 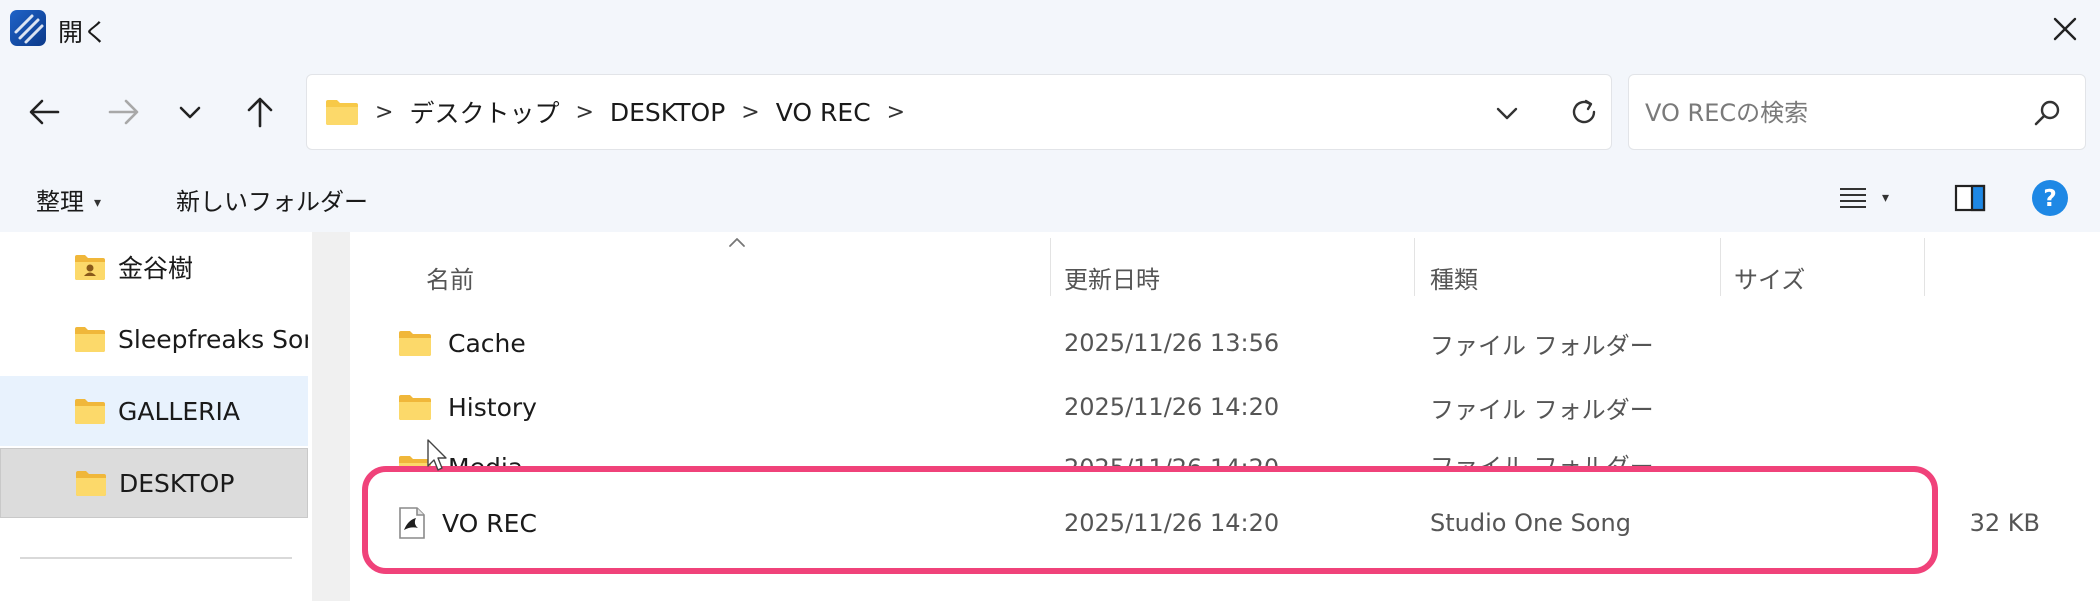 I want to click on sidebar-item-sleepfreaks-song: Sleepfreaks Song, so click(x=154, y=339).